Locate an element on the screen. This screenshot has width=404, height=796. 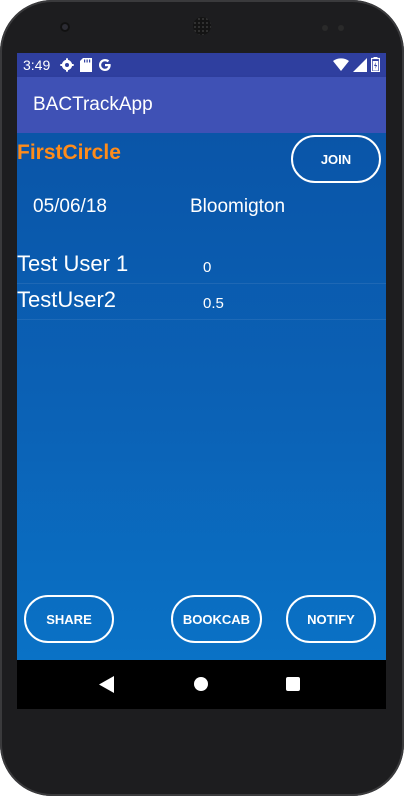
status-left-icons is located at coordinates (86, 65).